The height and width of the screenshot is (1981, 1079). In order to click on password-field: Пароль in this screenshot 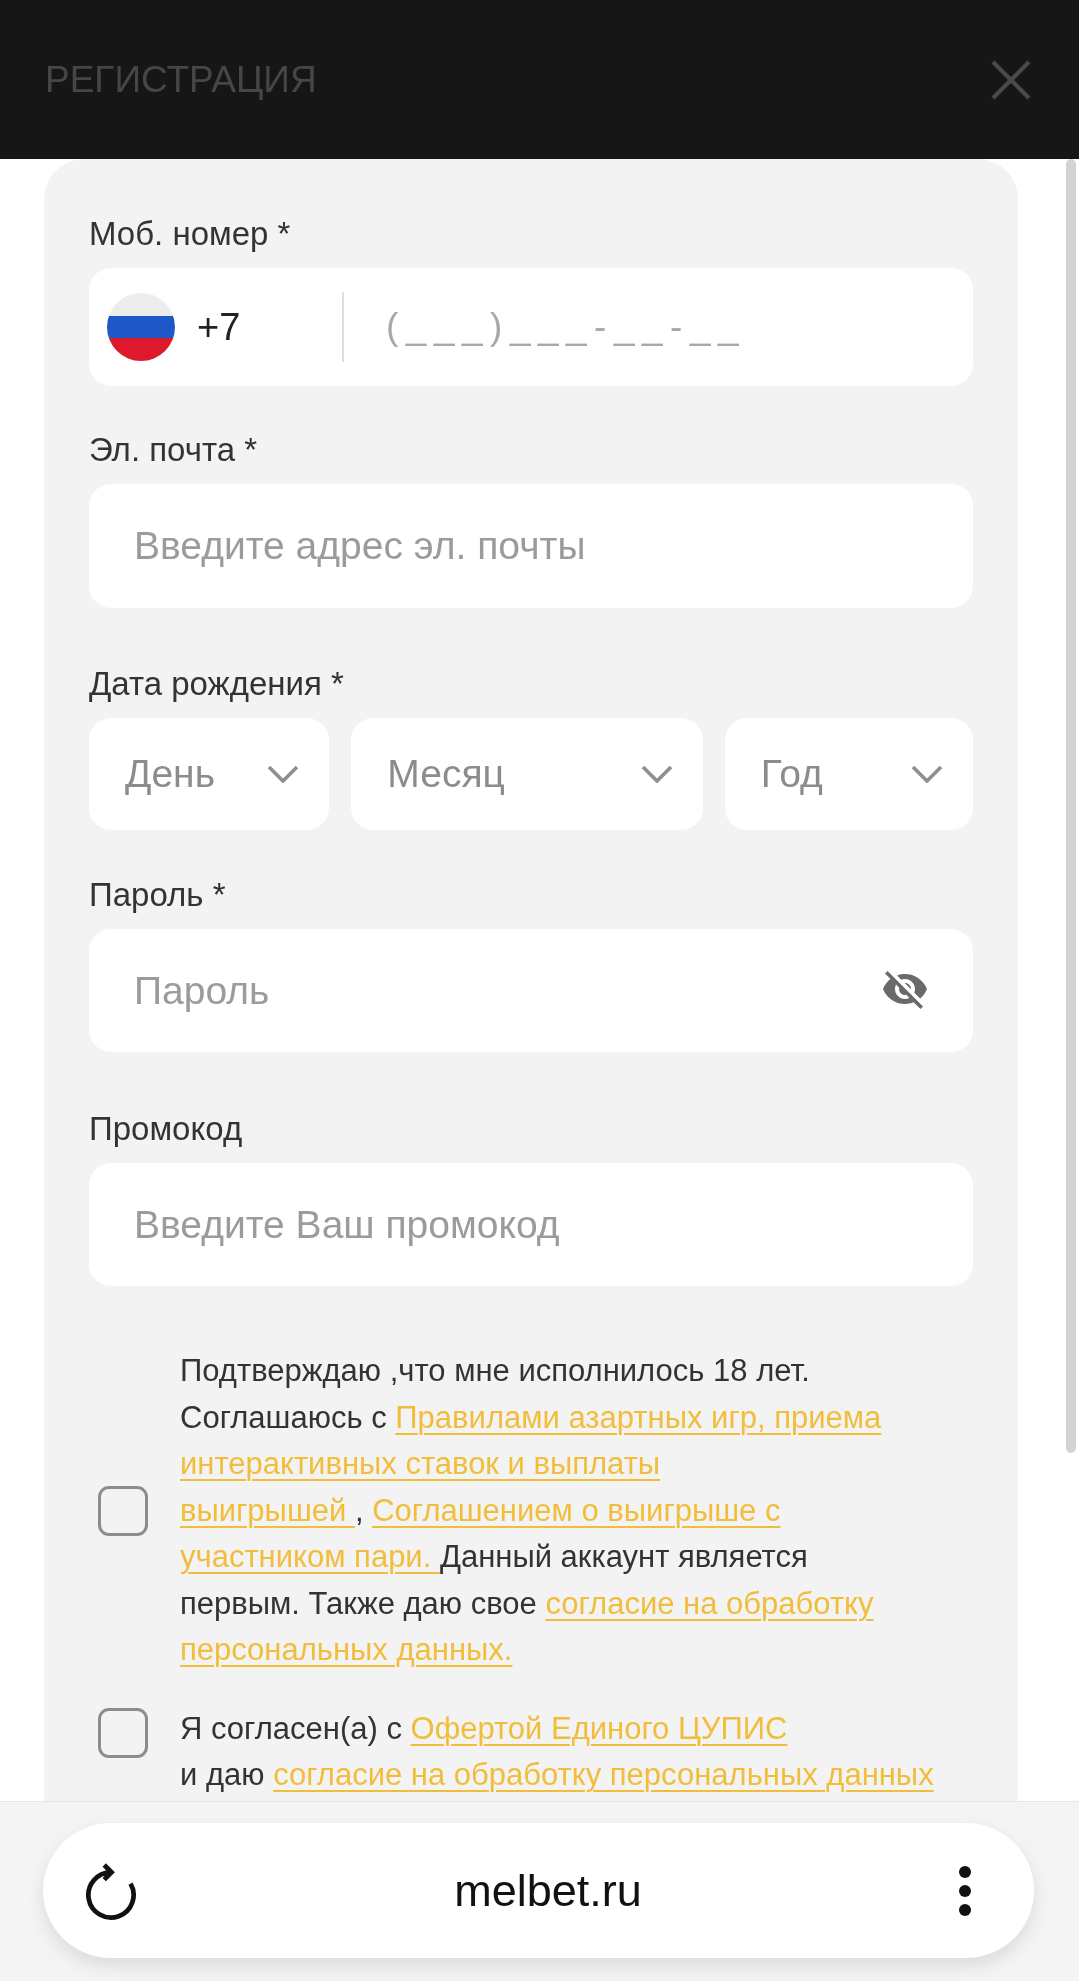, I will do `click(531, 990)`.